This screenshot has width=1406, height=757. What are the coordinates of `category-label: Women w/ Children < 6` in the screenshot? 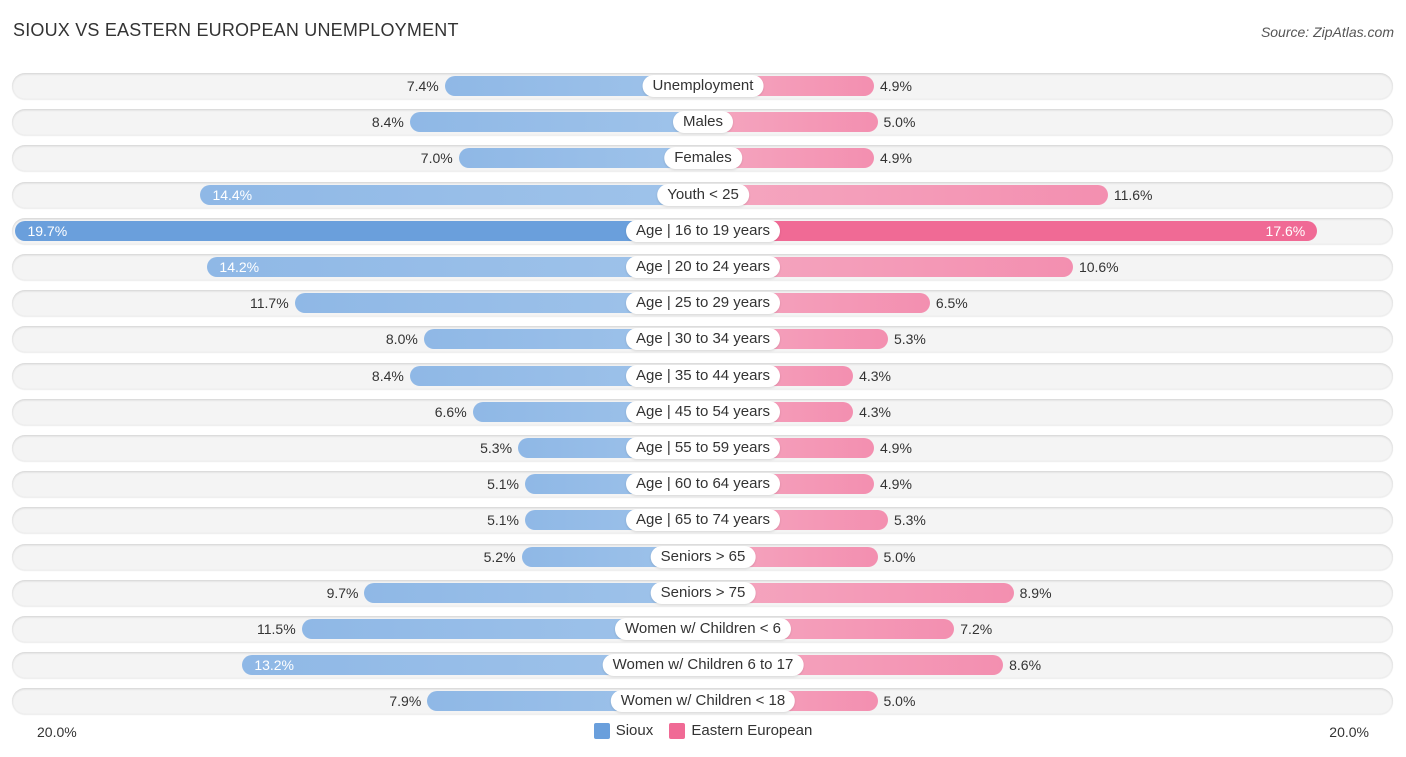 It's located at (703, 629).